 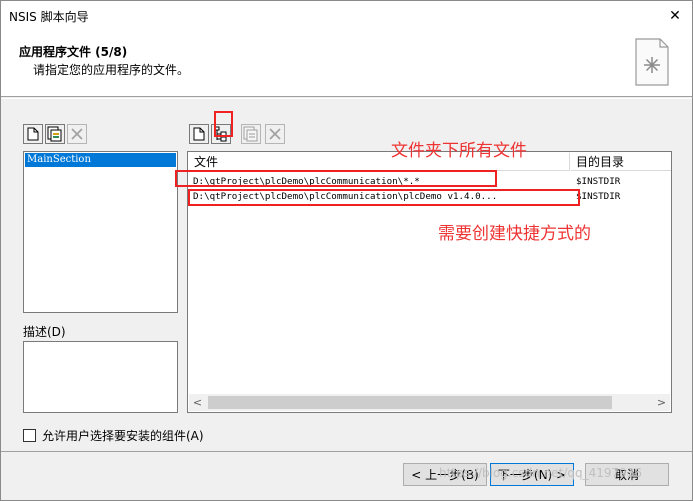 I want to click on annotation-box-tree-button, so click(x=223, y=124).